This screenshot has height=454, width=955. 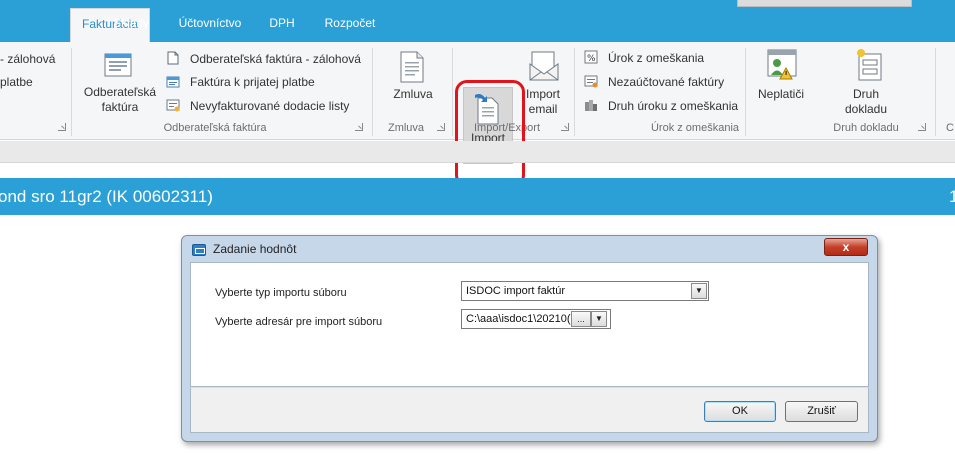 I want to click on ribbon-partial-item-1: - zálohová, so click(x=27, y=59).